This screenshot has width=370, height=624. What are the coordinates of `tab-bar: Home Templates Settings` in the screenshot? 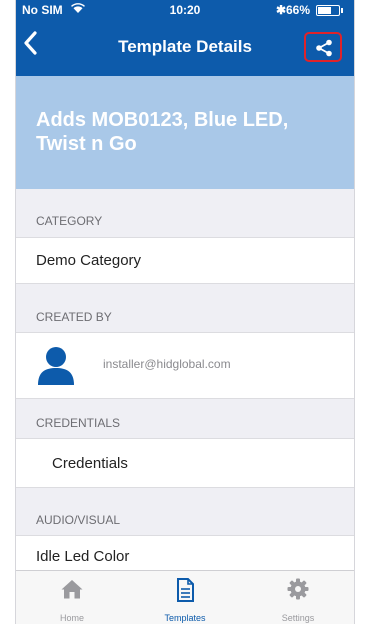 It's located at (185, 597).